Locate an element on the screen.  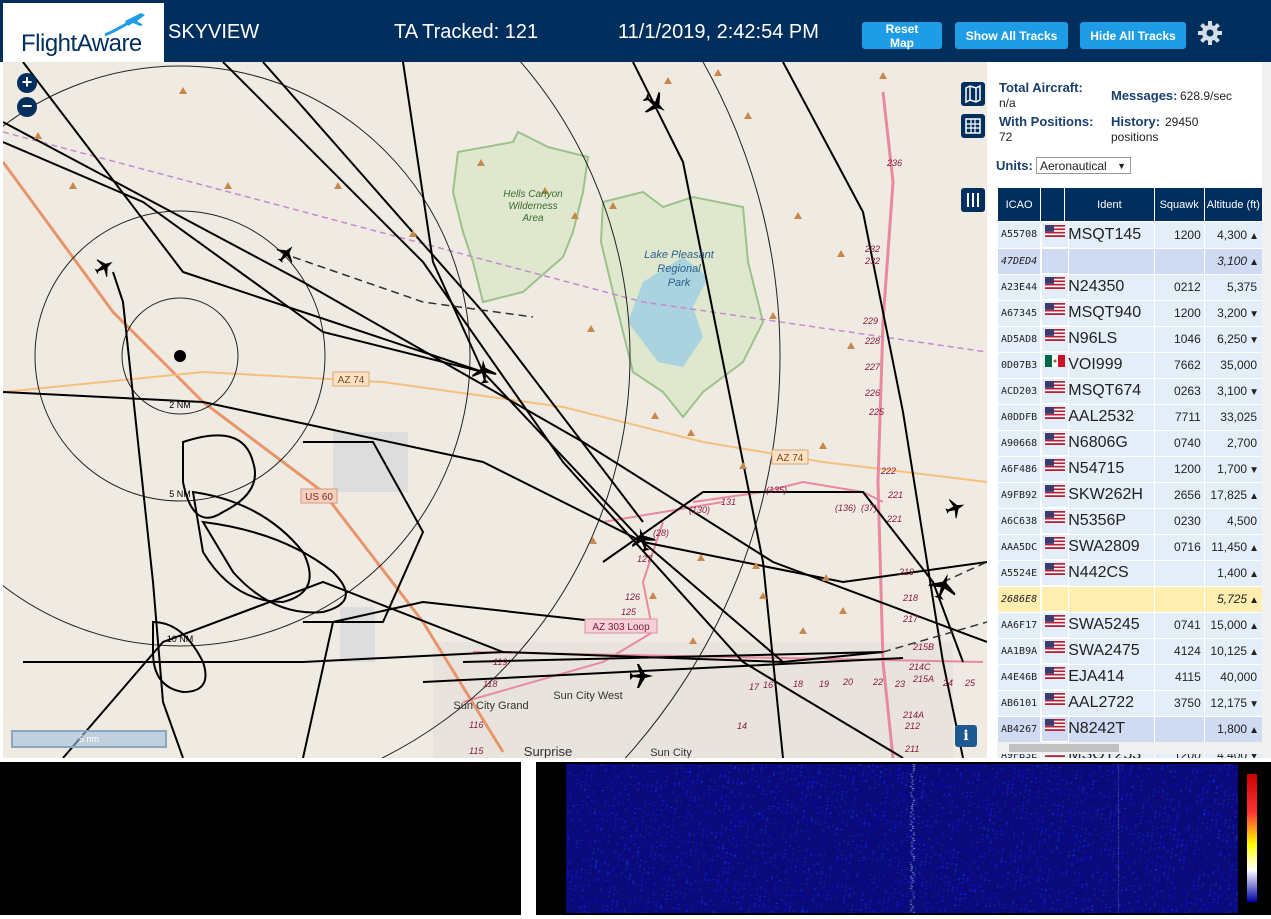
altitude-cell: 3,100 ▲ is located at coordinates (1233, 261).